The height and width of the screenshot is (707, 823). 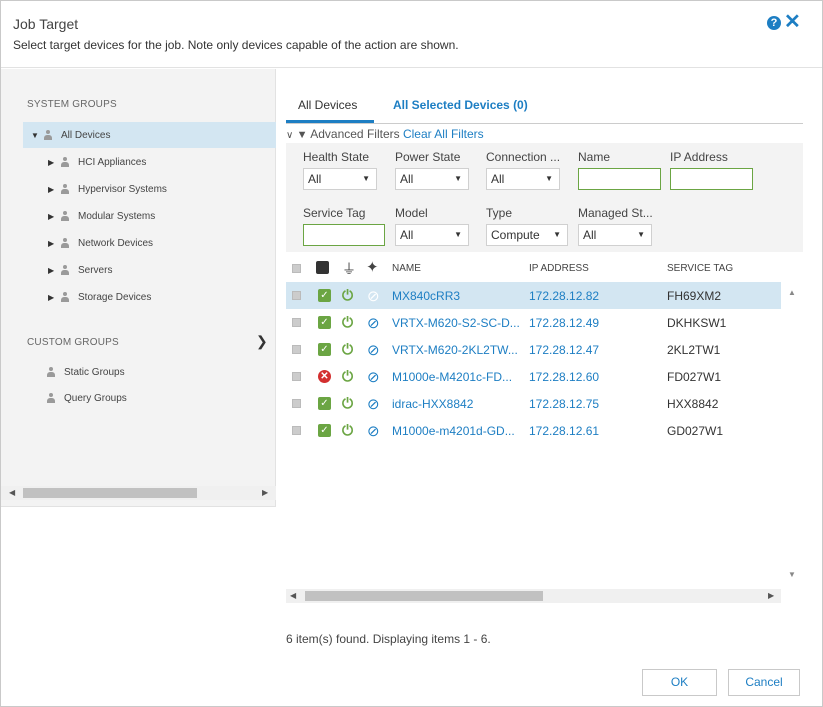 I want to click on power-state-select: All ▼, so click(x=432, y=179).